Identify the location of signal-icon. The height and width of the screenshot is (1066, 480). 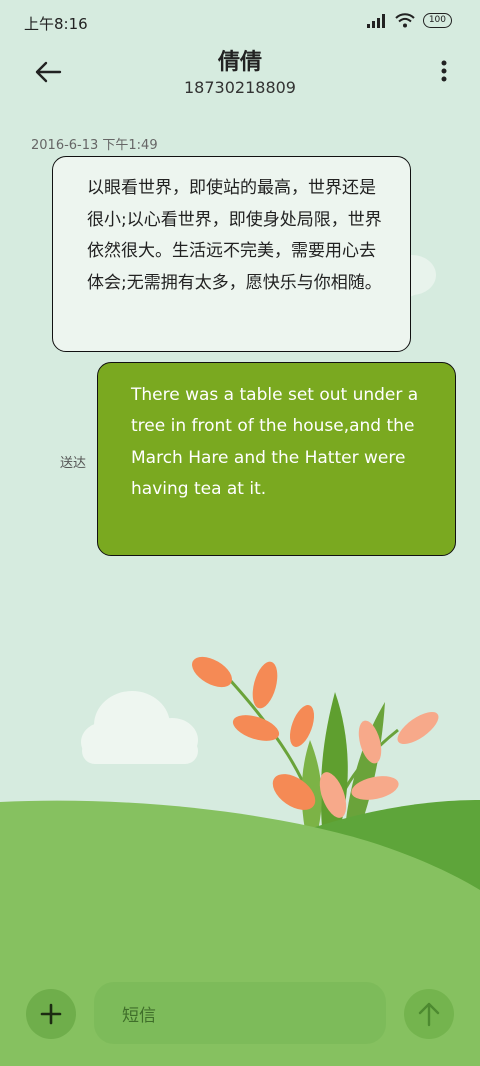
(375, 20).